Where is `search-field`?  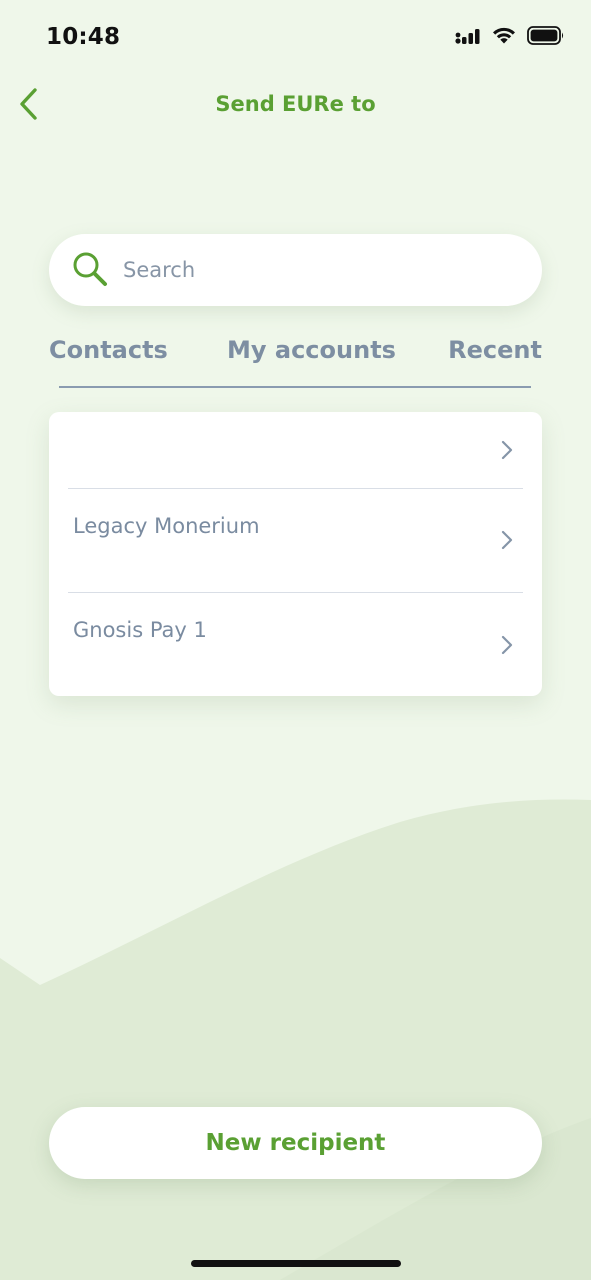
search-field is located at coordinates (295, 270).